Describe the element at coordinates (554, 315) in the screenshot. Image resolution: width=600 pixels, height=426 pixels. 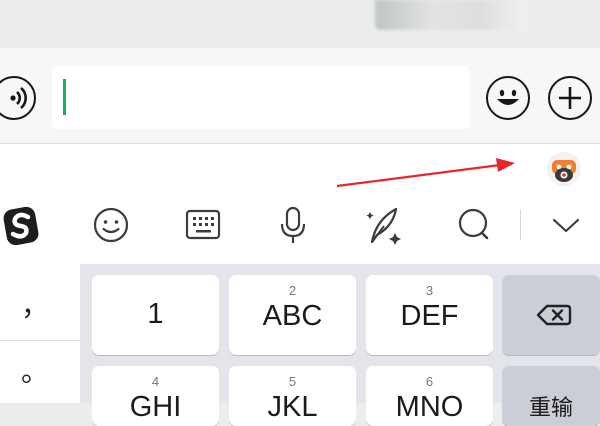
I see `backspace-icon` at that location.